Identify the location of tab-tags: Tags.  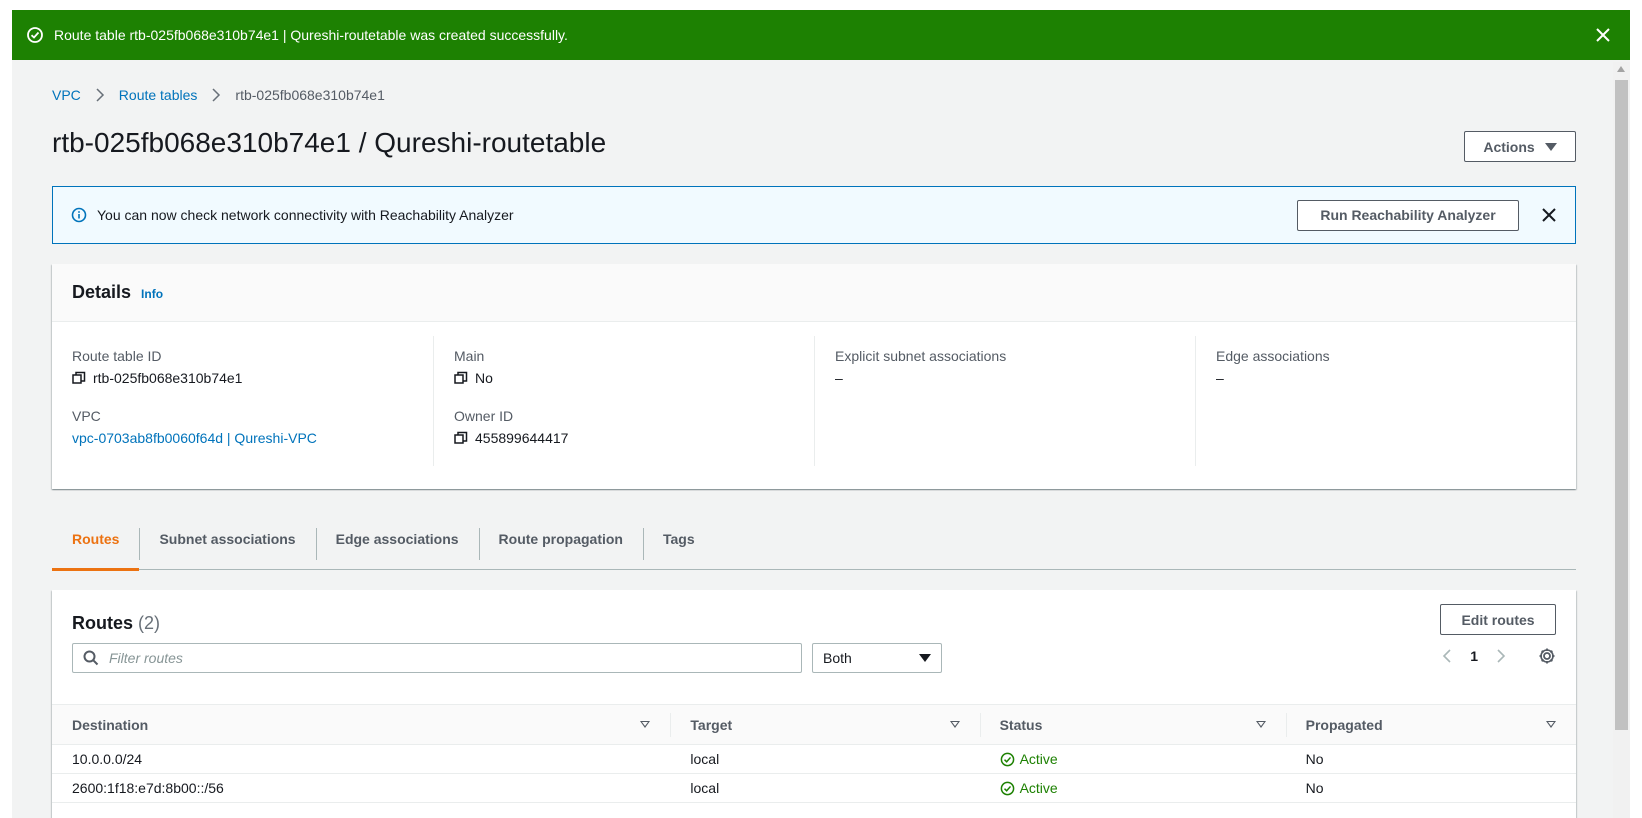
(678, 539).